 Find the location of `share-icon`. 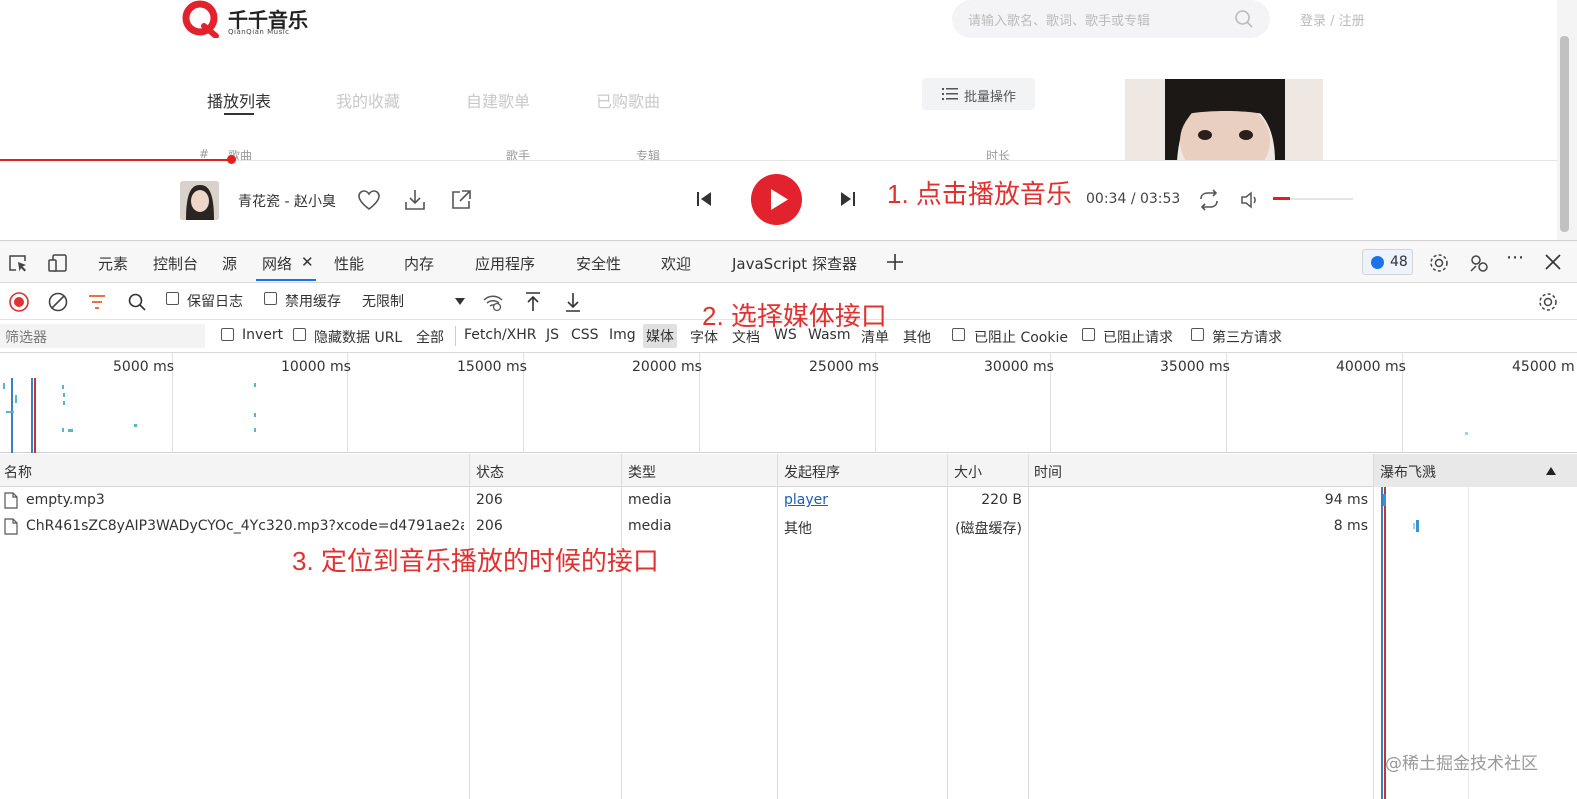

share-icon is located at coordinates (461, 200).